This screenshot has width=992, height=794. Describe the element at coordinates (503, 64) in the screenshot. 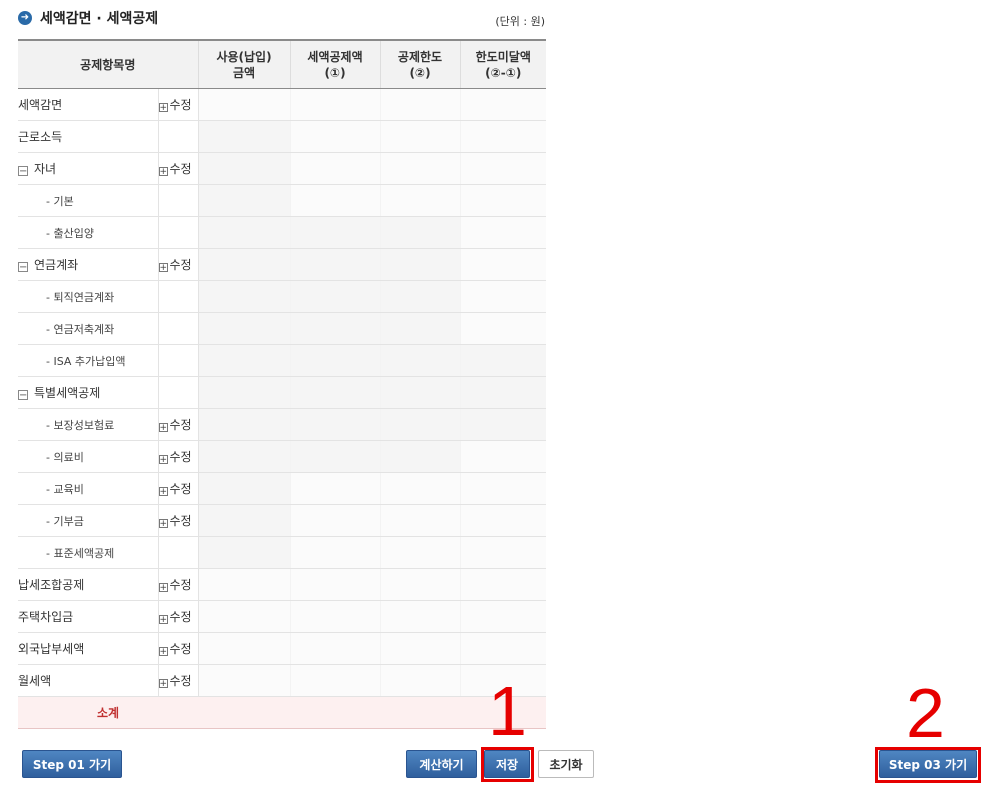

I see `col-header-excess: 한도미달액 (②-①)` at that location.